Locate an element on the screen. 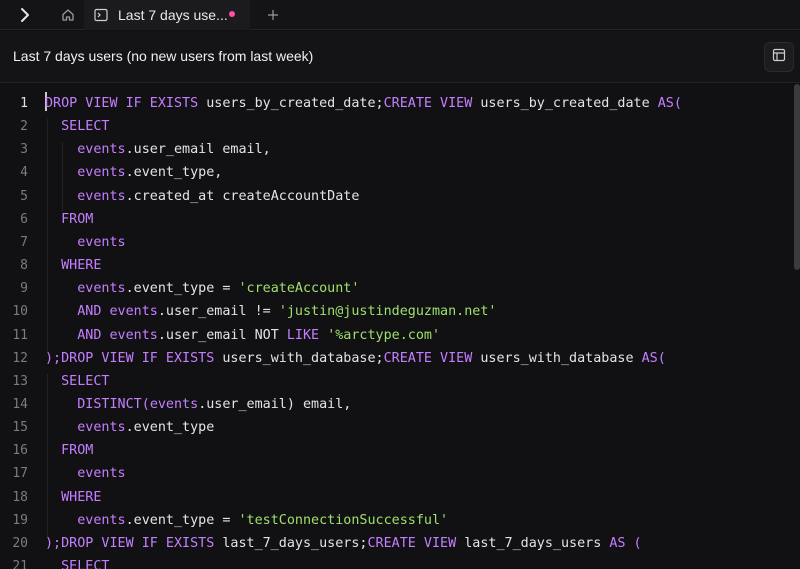  line-number: 2 is located at coordinates (24, 127).